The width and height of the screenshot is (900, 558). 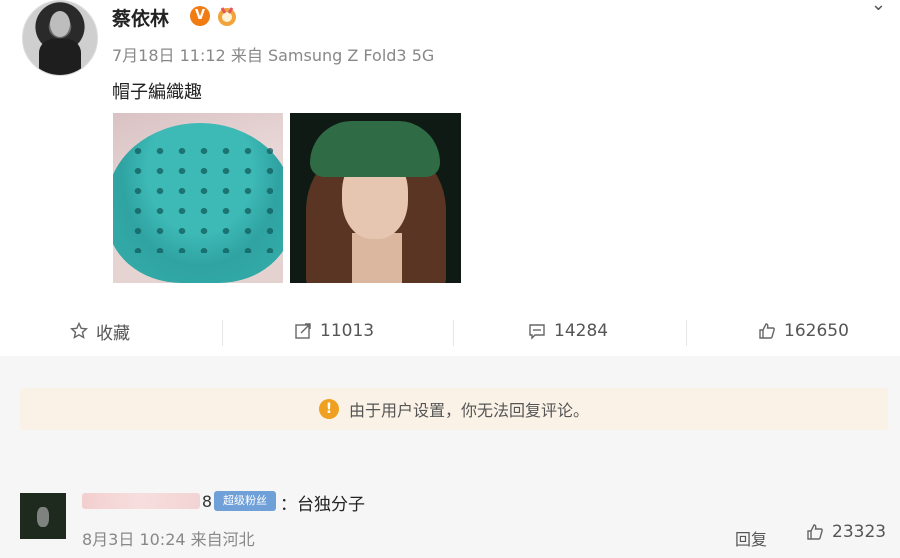 I want to click on medal-icon, so click(x=227, y=16).